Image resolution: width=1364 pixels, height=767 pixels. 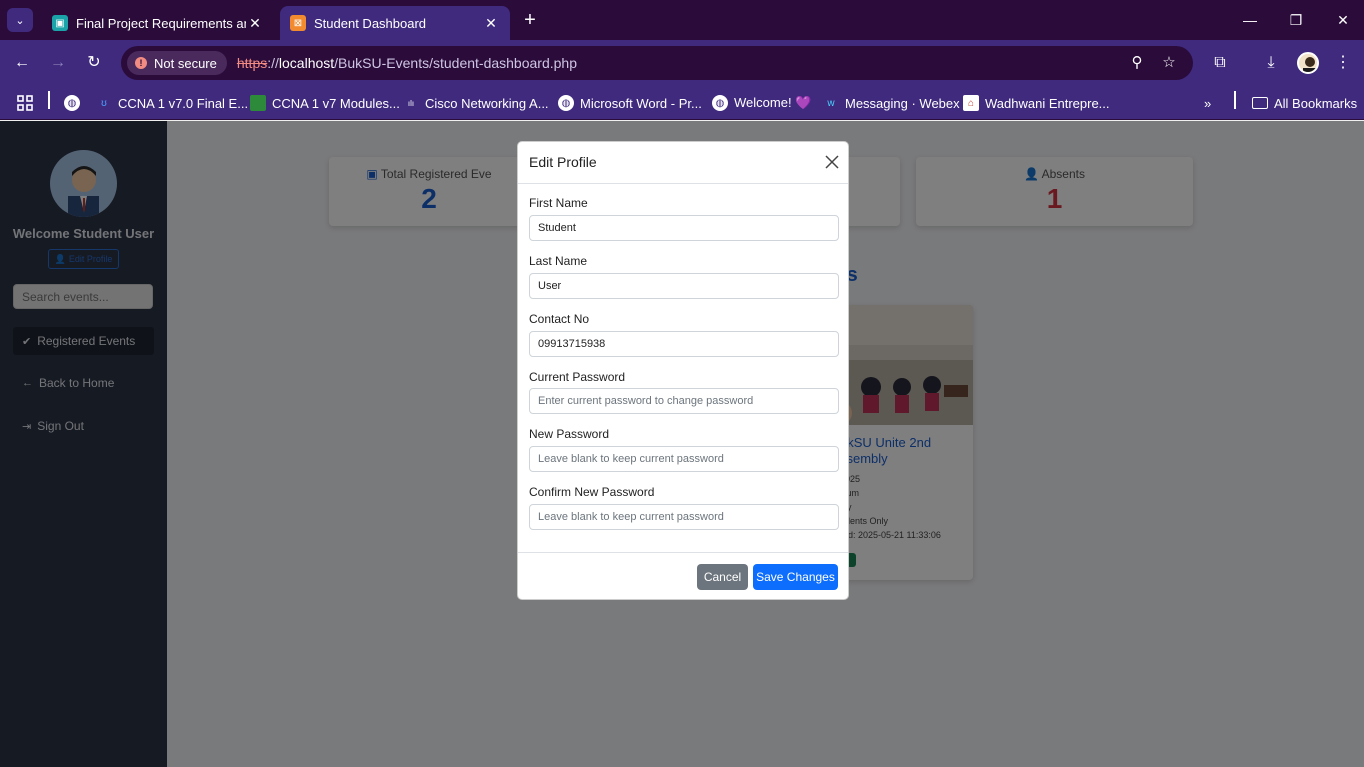 I want to click on tab-title: Final Project Requirements and, so click(x=161, y=23).